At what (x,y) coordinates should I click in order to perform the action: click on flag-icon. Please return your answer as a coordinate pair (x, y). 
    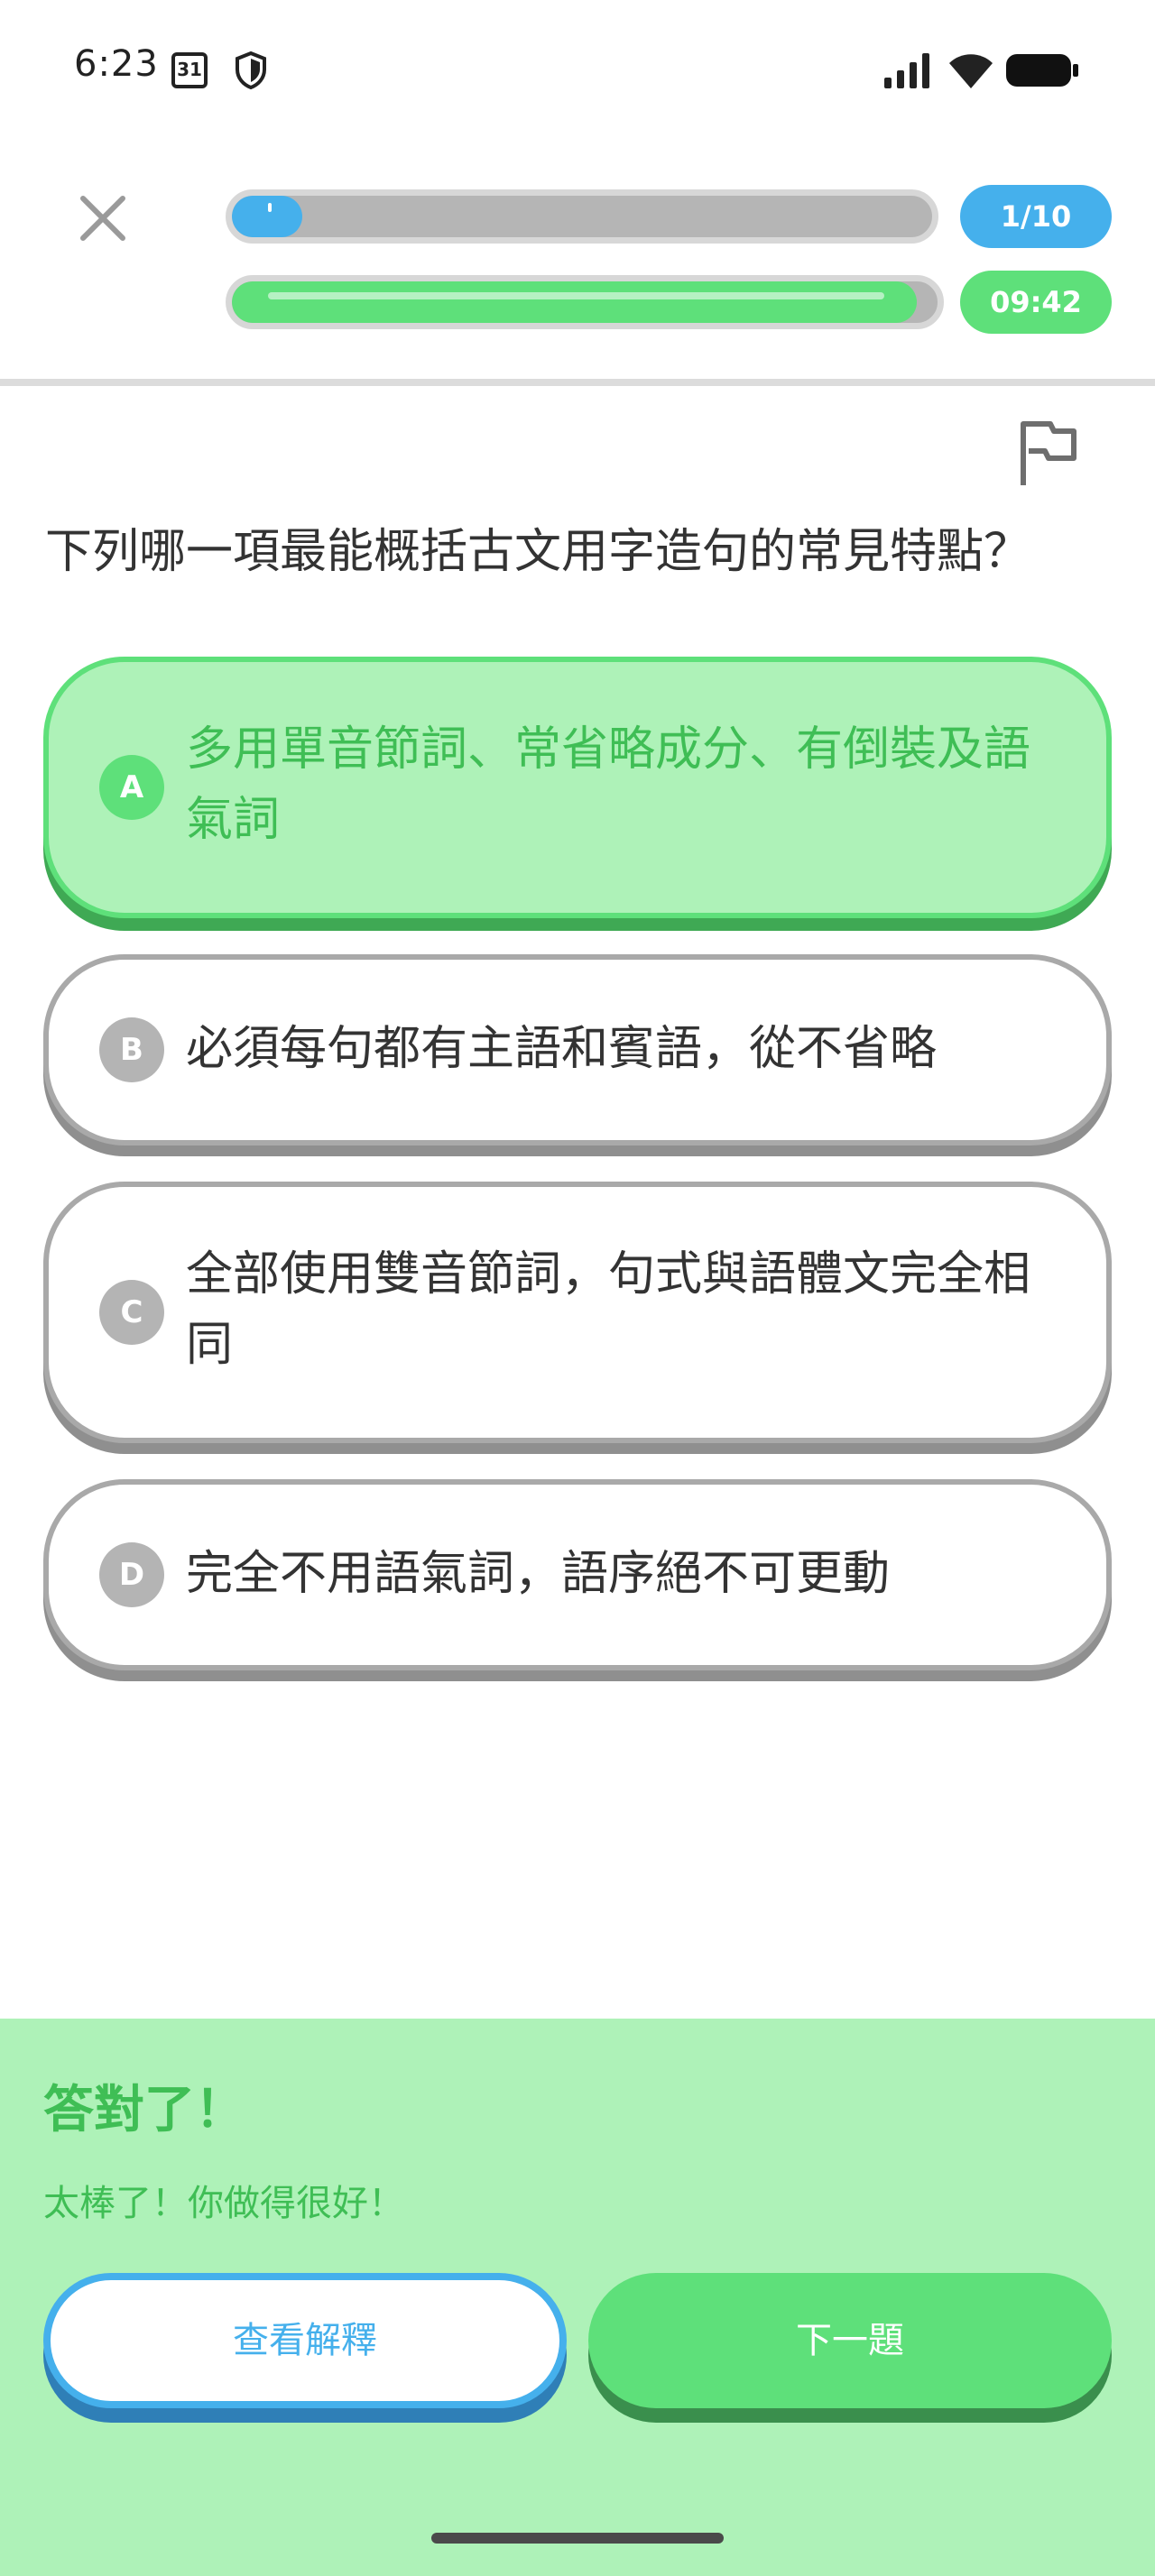
    Looking at the image, I should click on (1047, 453).